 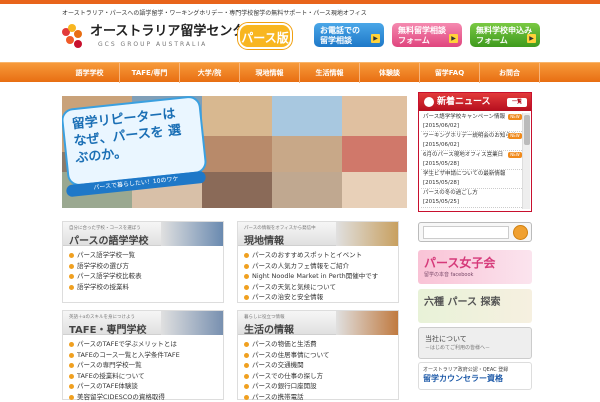 I want to click on list-item: パースの住居事情について, so click(x=319, y=355).